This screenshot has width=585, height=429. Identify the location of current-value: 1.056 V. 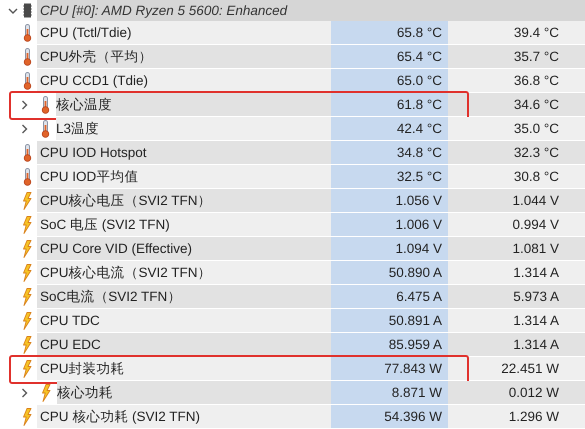
(389, 201).